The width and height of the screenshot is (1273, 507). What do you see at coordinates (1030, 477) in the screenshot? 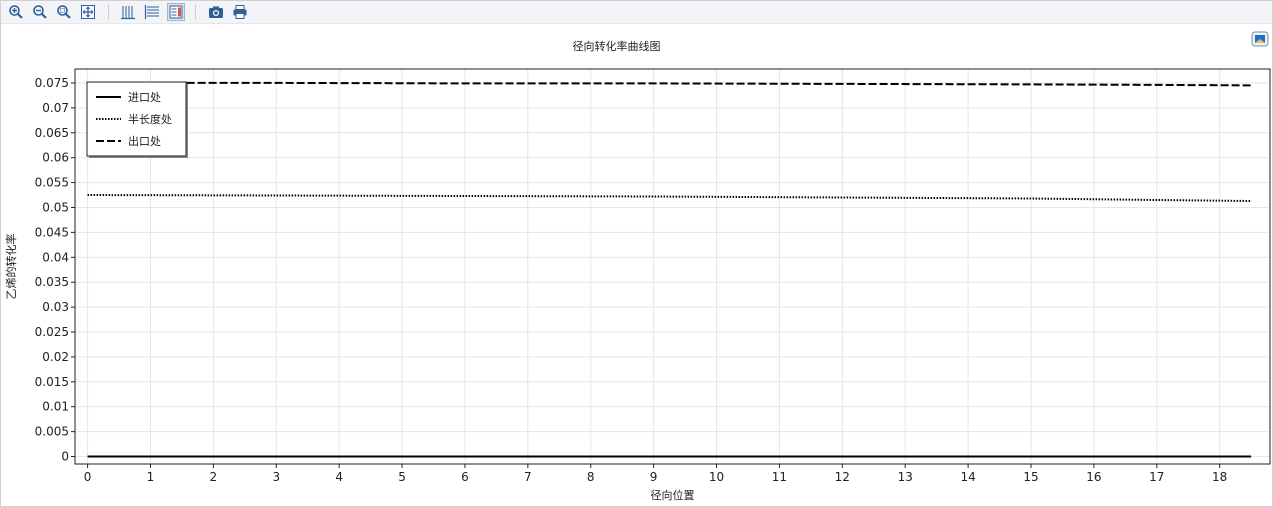
I see `x-tick-label: 15` at bounding box center [1030, 477].